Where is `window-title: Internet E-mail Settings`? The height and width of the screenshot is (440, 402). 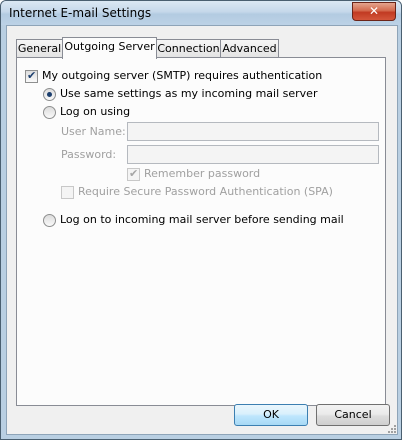
window-title: Internet E-mail Settings is located at coordinates (80, 13).